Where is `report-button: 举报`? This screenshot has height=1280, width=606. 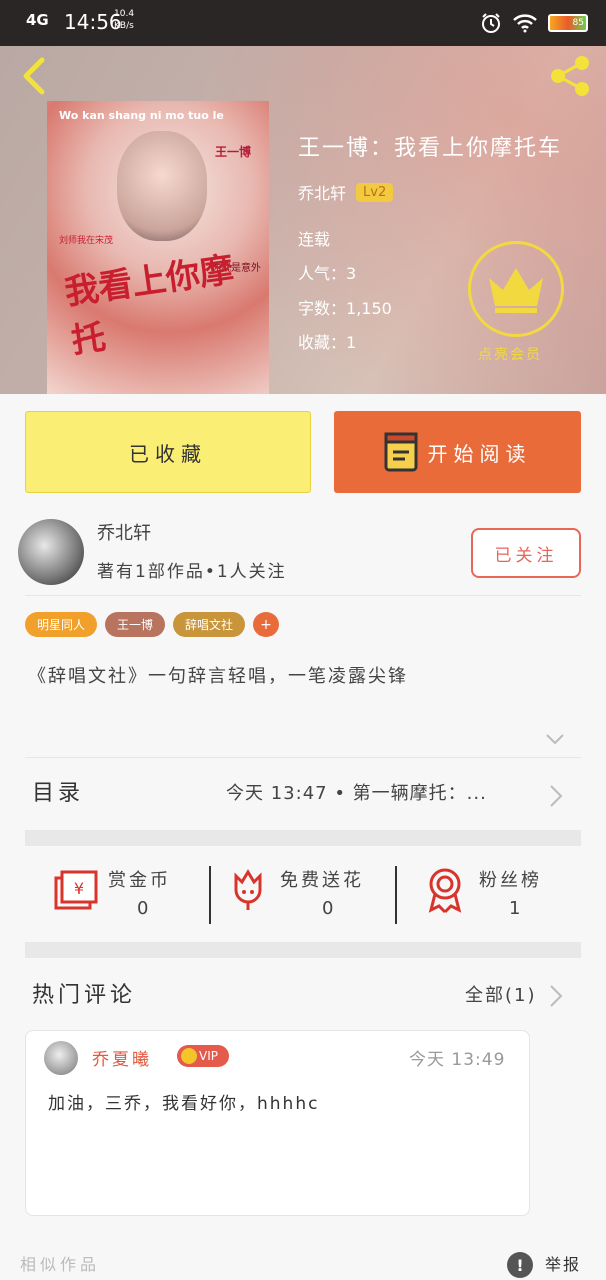 report-button: 举报 is located at coordinates (563, 1263).